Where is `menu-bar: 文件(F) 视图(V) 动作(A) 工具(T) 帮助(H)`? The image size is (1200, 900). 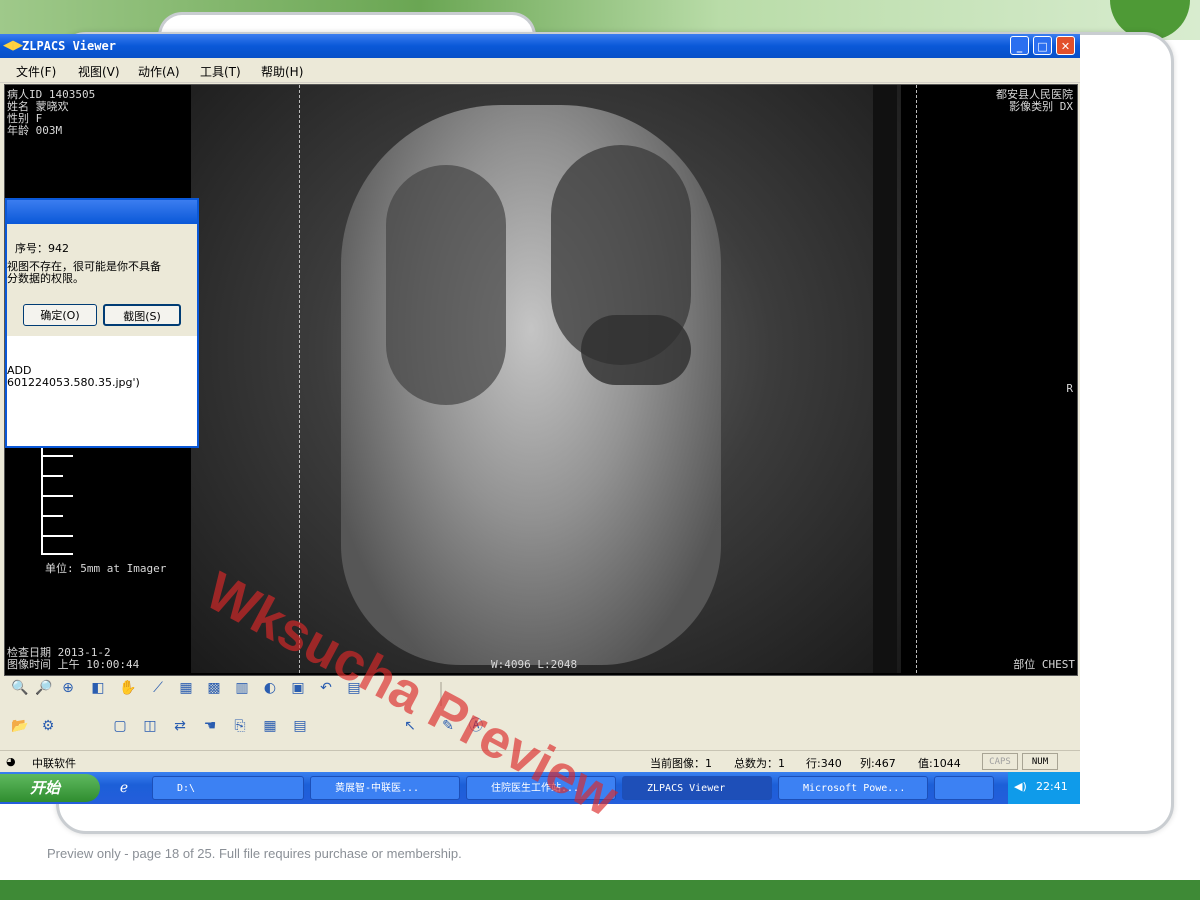 menu-bar: 文件(F) 视图(V) 动作(A) 工具(T) 帮助(H) is located at coordinates (540, 70).